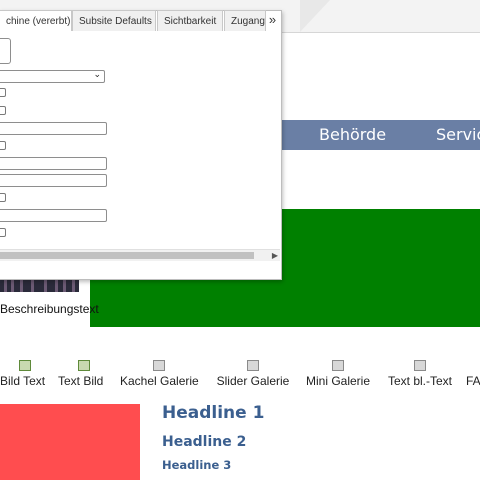 The height and width of the screenshot is (480, 480). What do you see at coordinates (315, 16) in the screenshot?
I see `toolbar-divider` at bounding box center [315, 16].